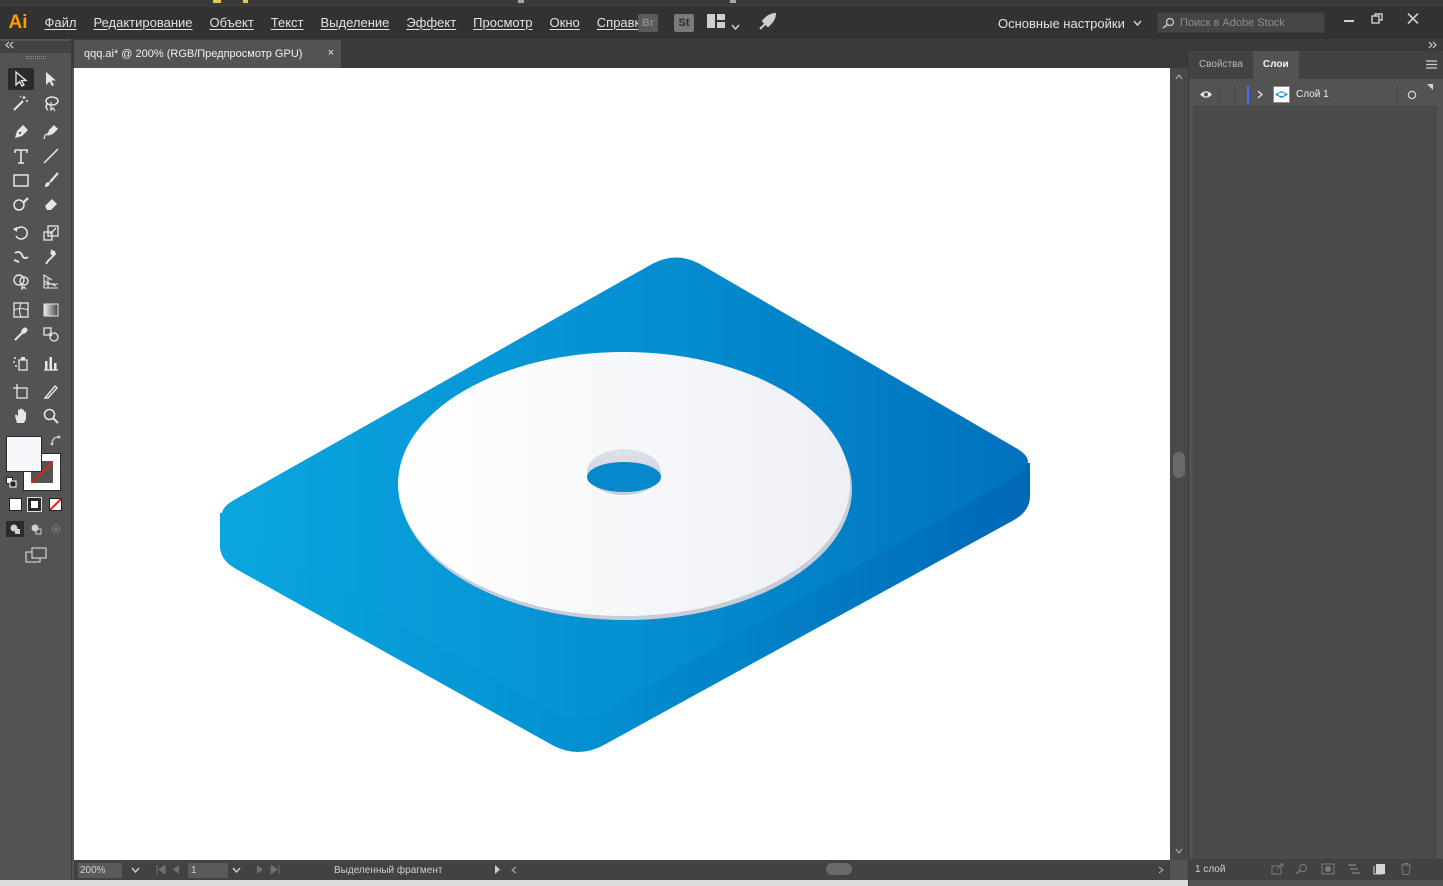 This screenshot has width=1443, height=886. I want to click on tools-grip, so click(35, 57).